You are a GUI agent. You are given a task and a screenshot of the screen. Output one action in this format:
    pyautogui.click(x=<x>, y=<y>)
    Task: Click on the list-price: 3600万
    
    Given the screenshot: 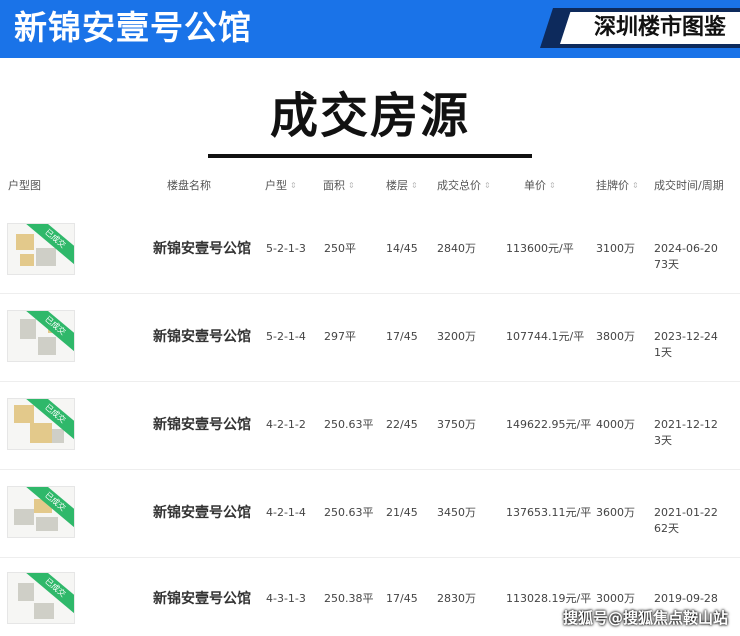 What is the action you would take?
    pyautogui.click(x=615, y=512)
    